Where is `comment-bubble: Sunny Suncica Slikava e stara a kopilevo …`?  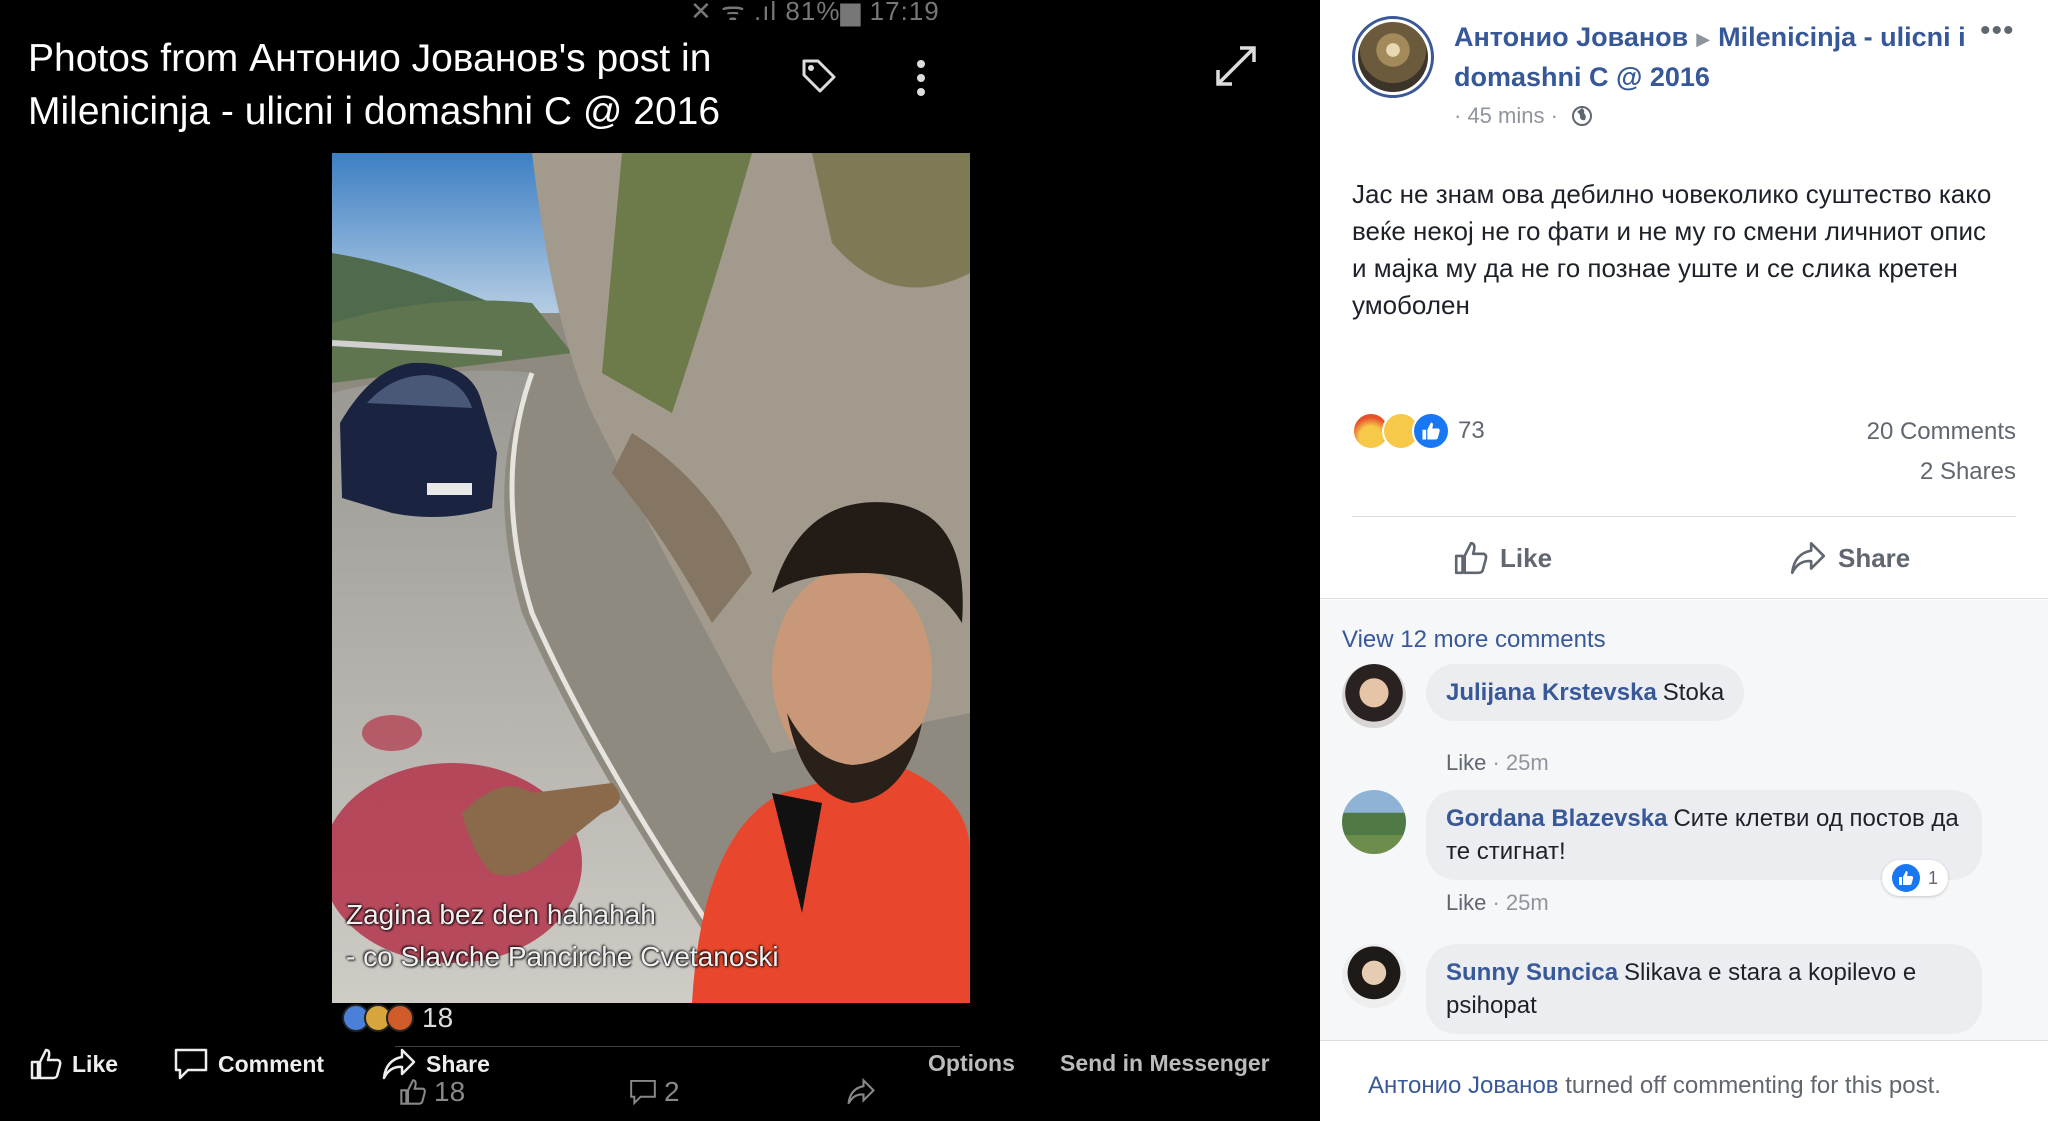
comment-bubble: Sunny Suncica Slikava e stara a kopilevo … is located at coordinates (1704, 989).